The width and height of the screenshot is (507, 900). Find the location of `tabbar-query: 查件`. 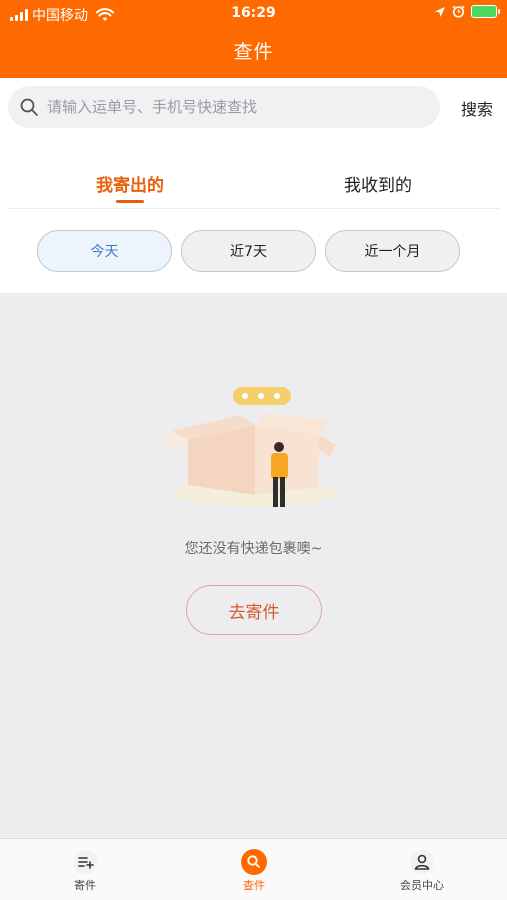

tabbar-query: 查件 is located at coordinates (254, 871).